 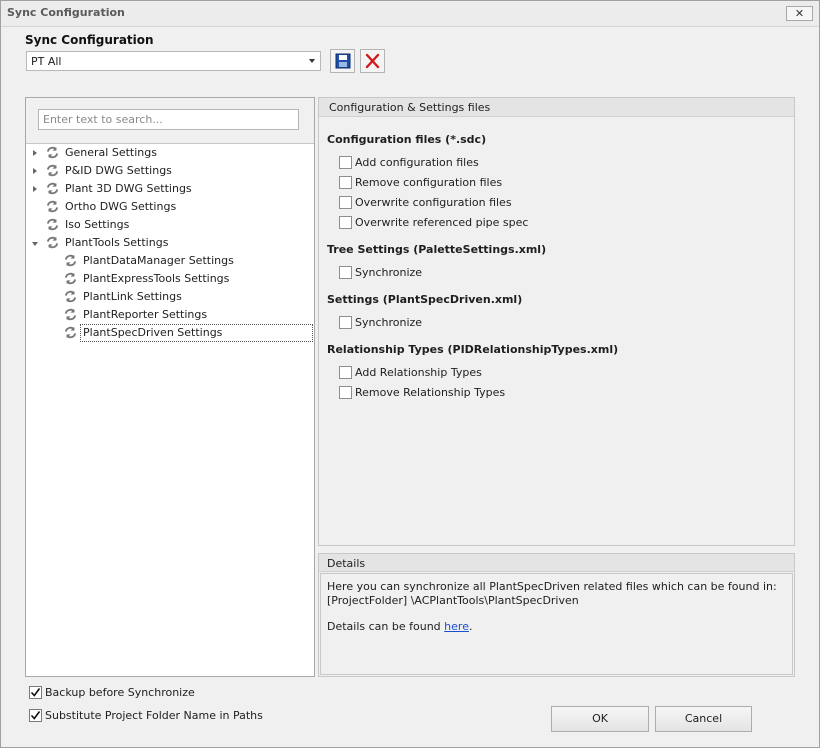 I want to click on tree-item-plantreporter: PlantReporter Settings, so click(x=170, y=315).